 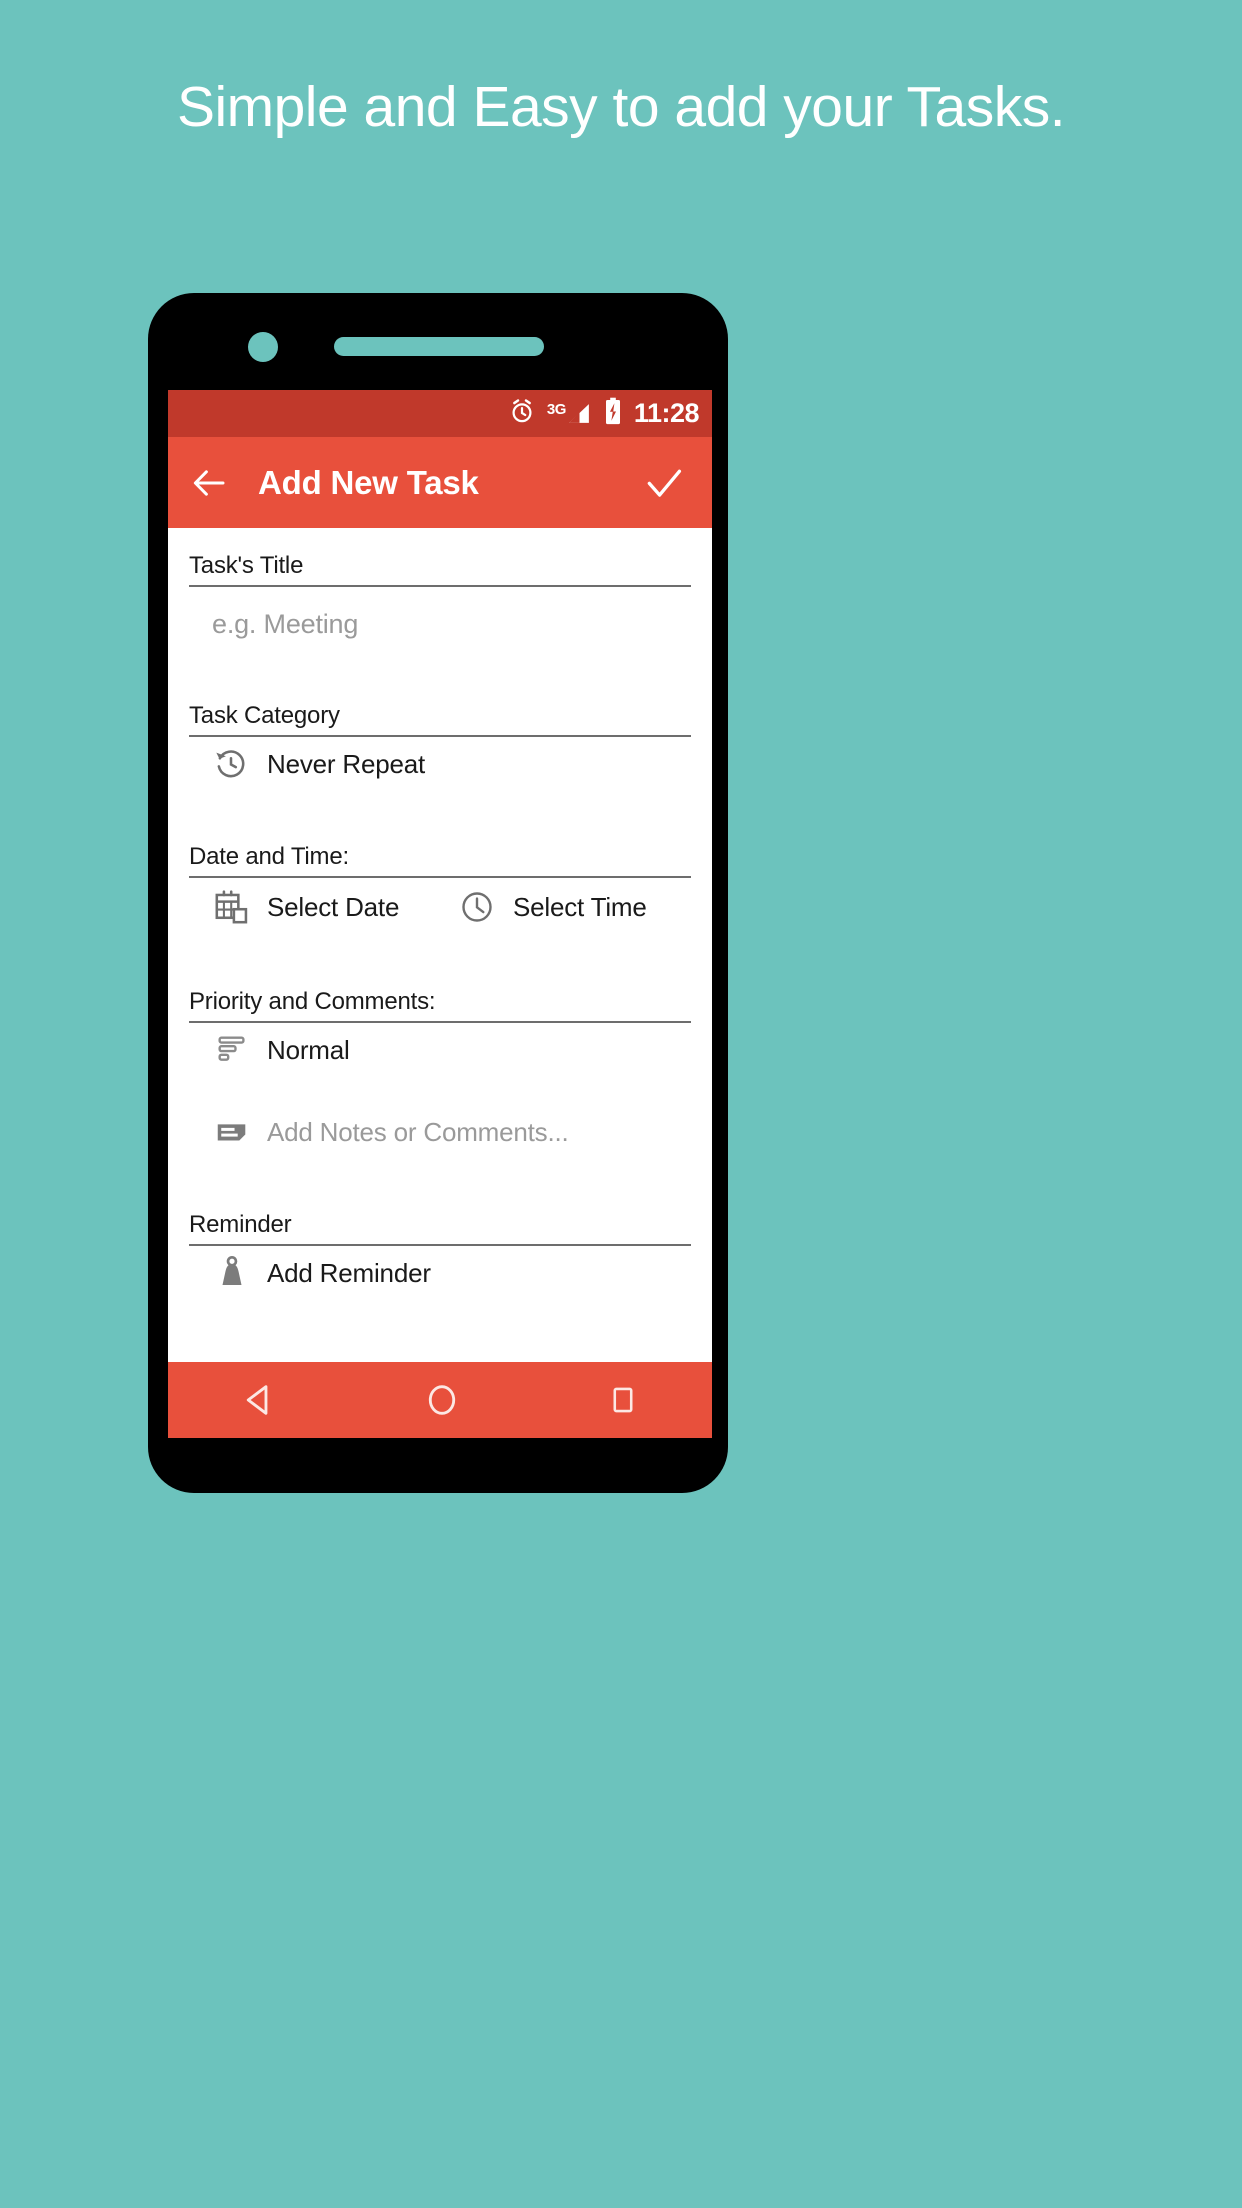 I want to click on calendar-icon, so click(x=235, y=907).